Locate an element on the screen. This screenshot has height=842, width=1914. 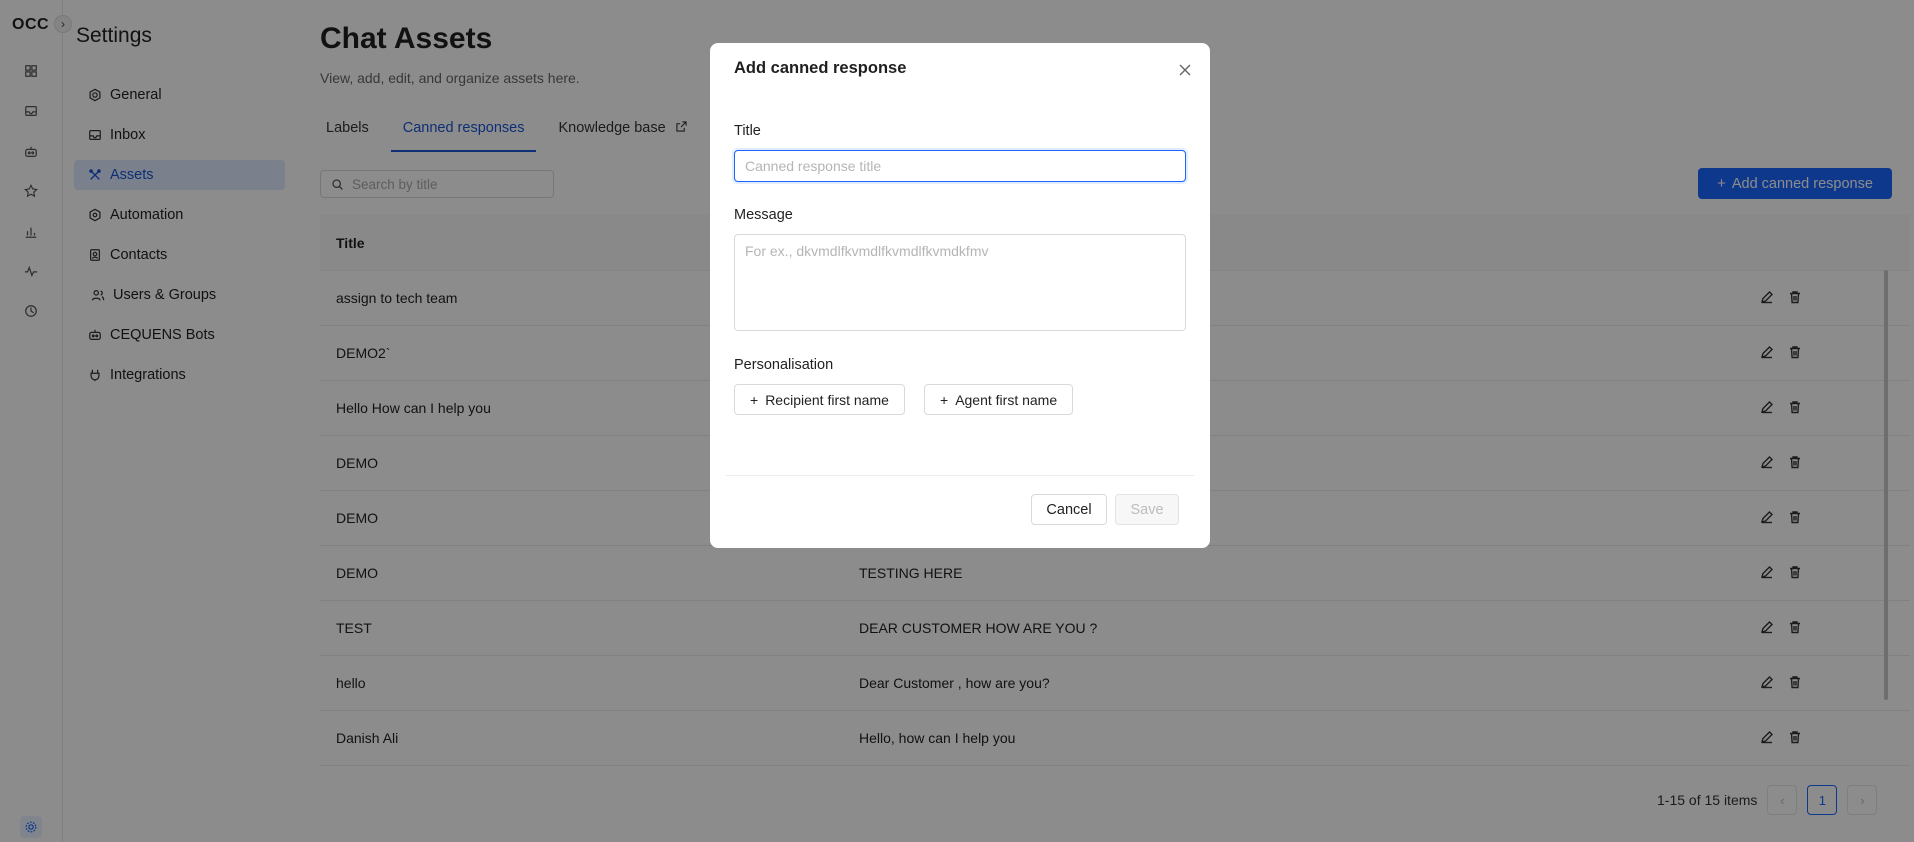
personalisation-label: Personalisation is located at coordinates (784, 365).